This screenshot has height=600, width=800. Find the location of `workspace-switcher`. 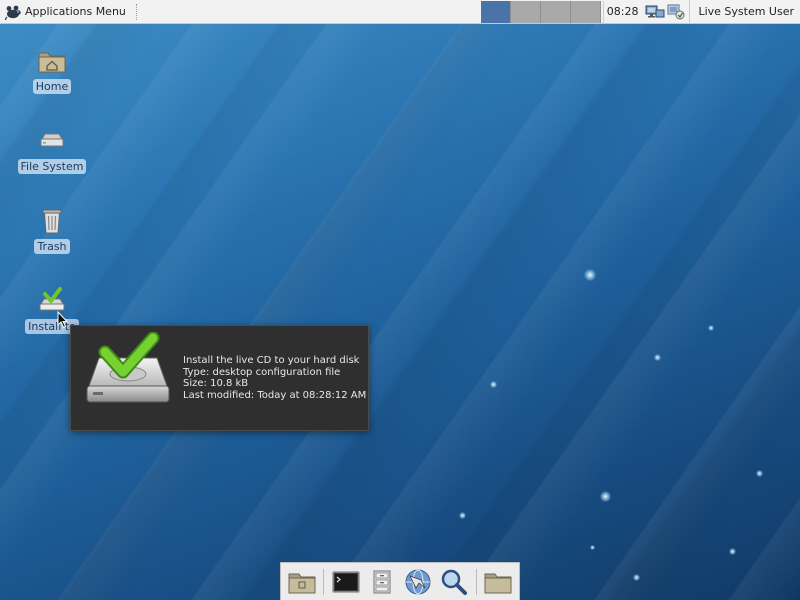

workspace-switcher is located at coordinates (540, 11).